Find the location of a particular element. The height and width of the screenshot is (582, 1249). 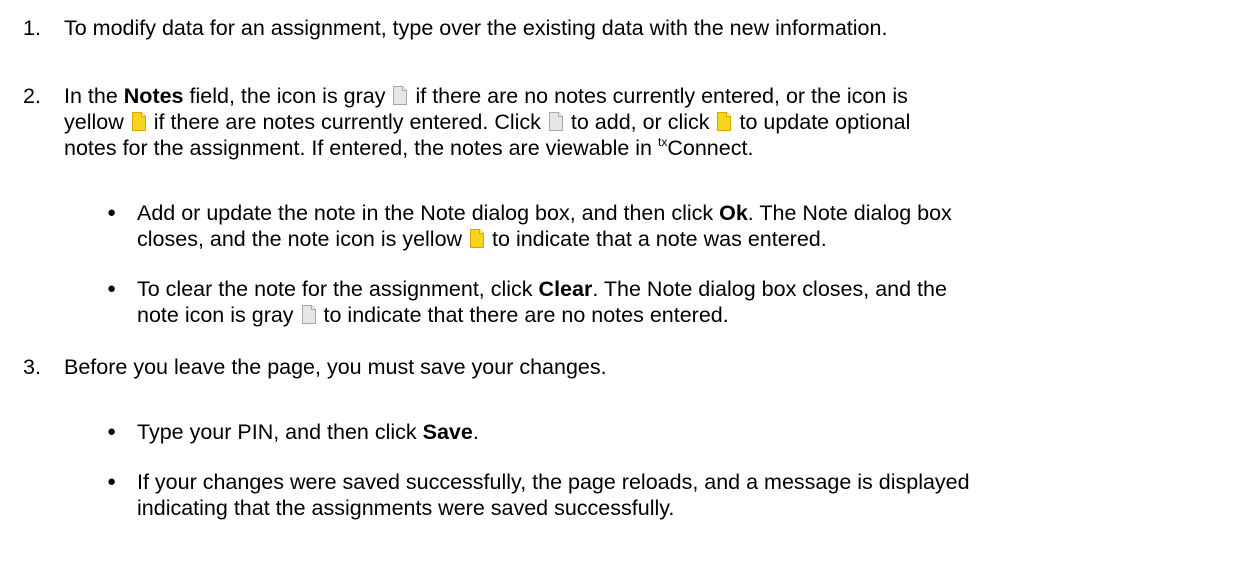

tx-superscript: tx is located at coordinates (663, 142).